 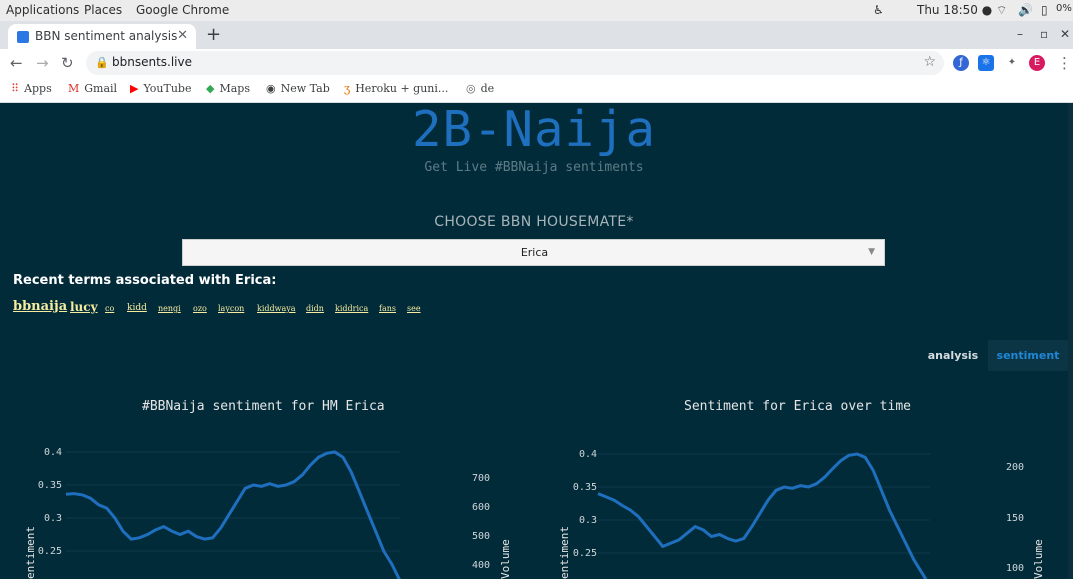 What do you see at coordinates (102, 62) in the screenshot?
I see `lock-icon: 🔒` at bounding box center [102, 62].